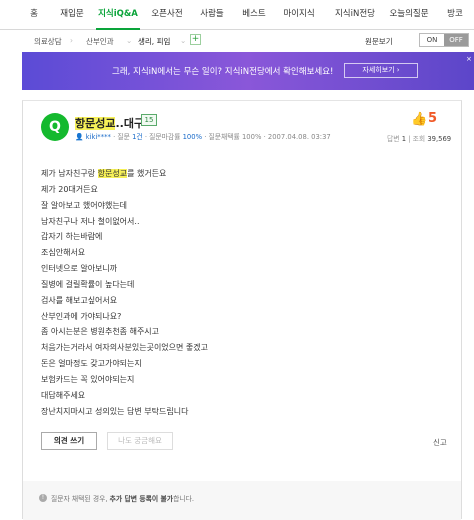  I want to click on title-rest: ..대구, so click(130, 123).